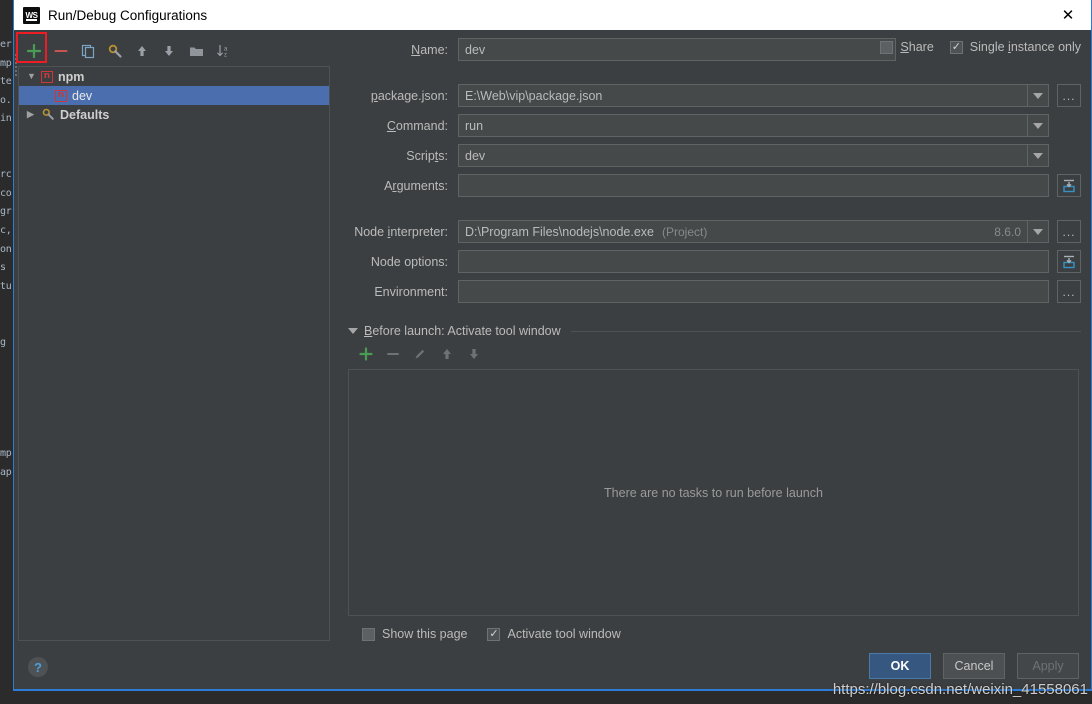  What do you see at coordinates (753, 291) in the screenshot?
I see `environment-input` at bounding box center [753, 291].